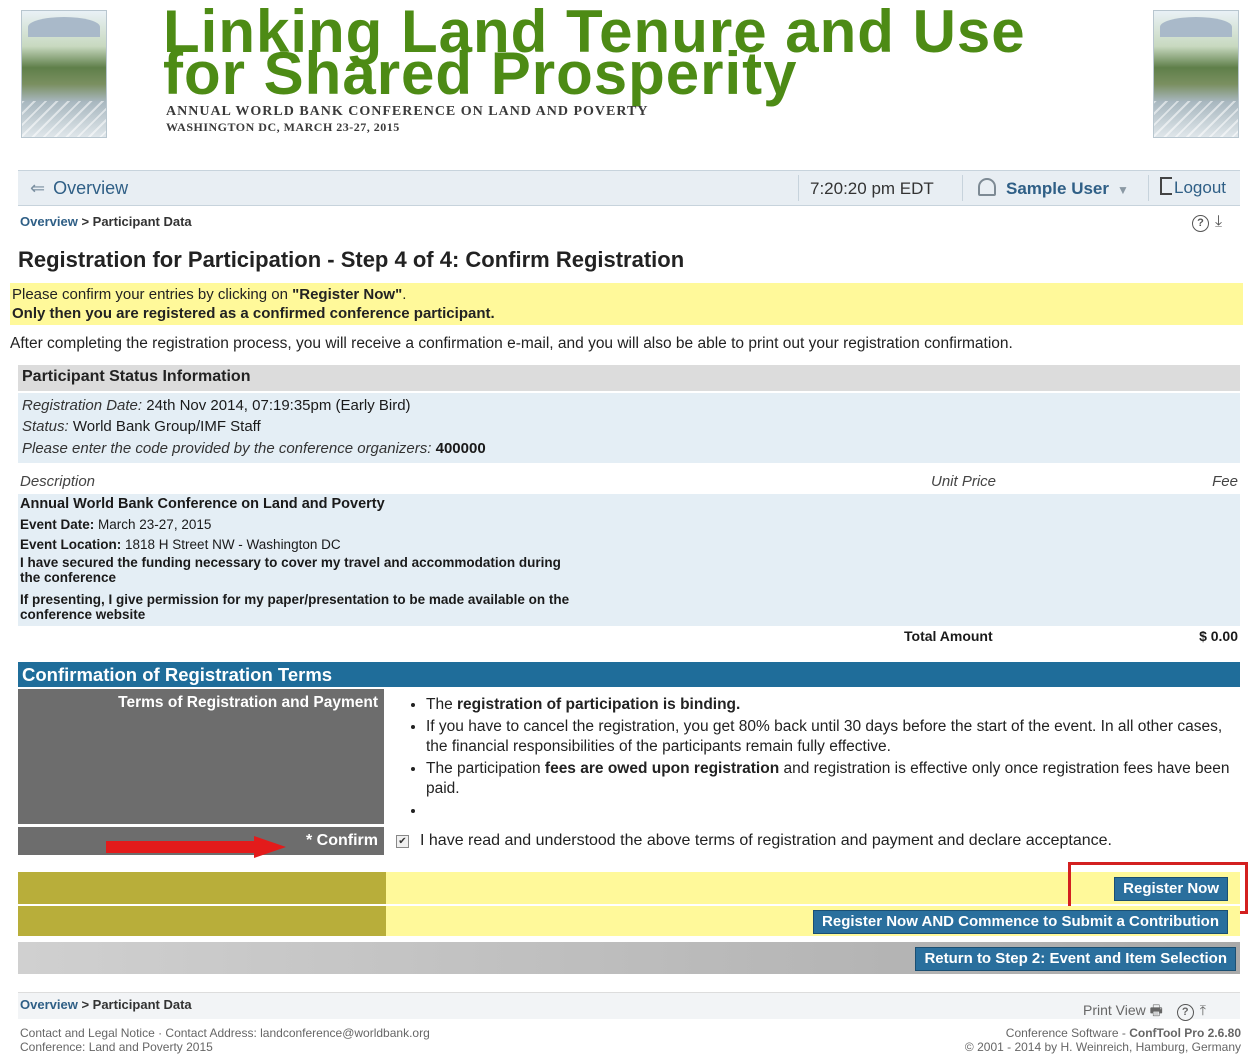 The height and width of the screenshot is (1057, 1253). I want to click on total-value: $ 0.00, so click(1218, 636).